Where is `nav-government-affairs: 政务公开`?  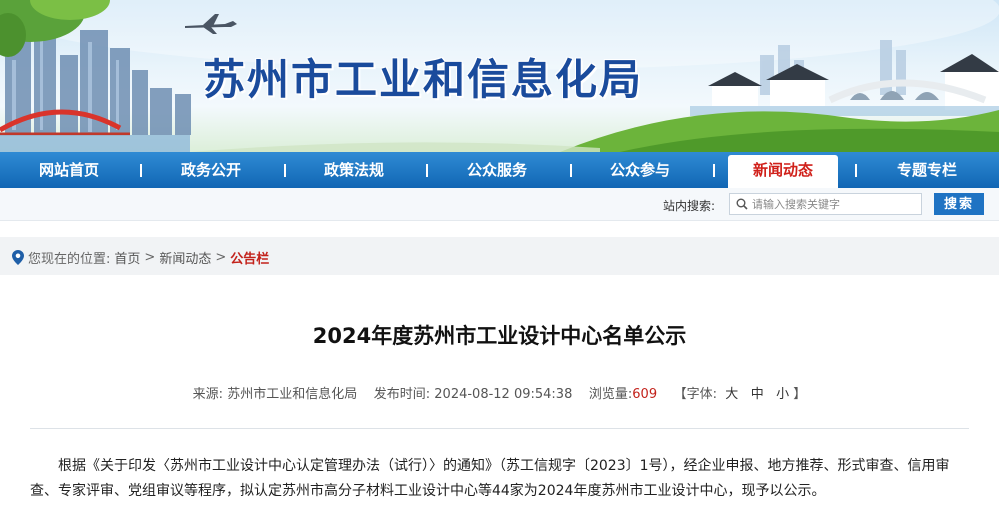
nav-government-affairs: 政务公开 is located at coordinates (211, 170).